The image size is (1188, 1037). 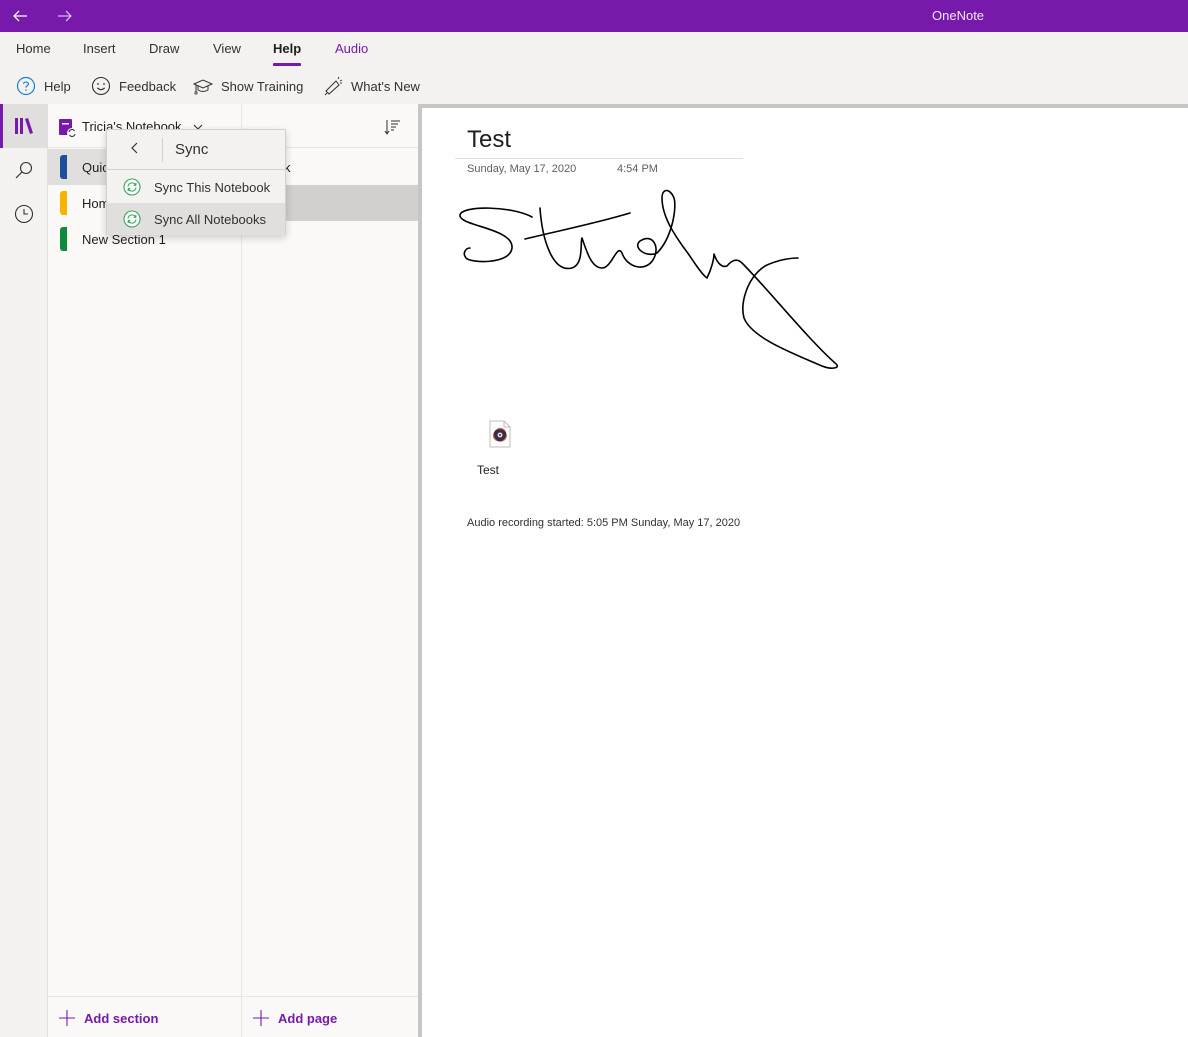 What do you see at coordinates (95, 167) in the screenshot?
I see `section-label: Quic` at bounding box center [95, 167].